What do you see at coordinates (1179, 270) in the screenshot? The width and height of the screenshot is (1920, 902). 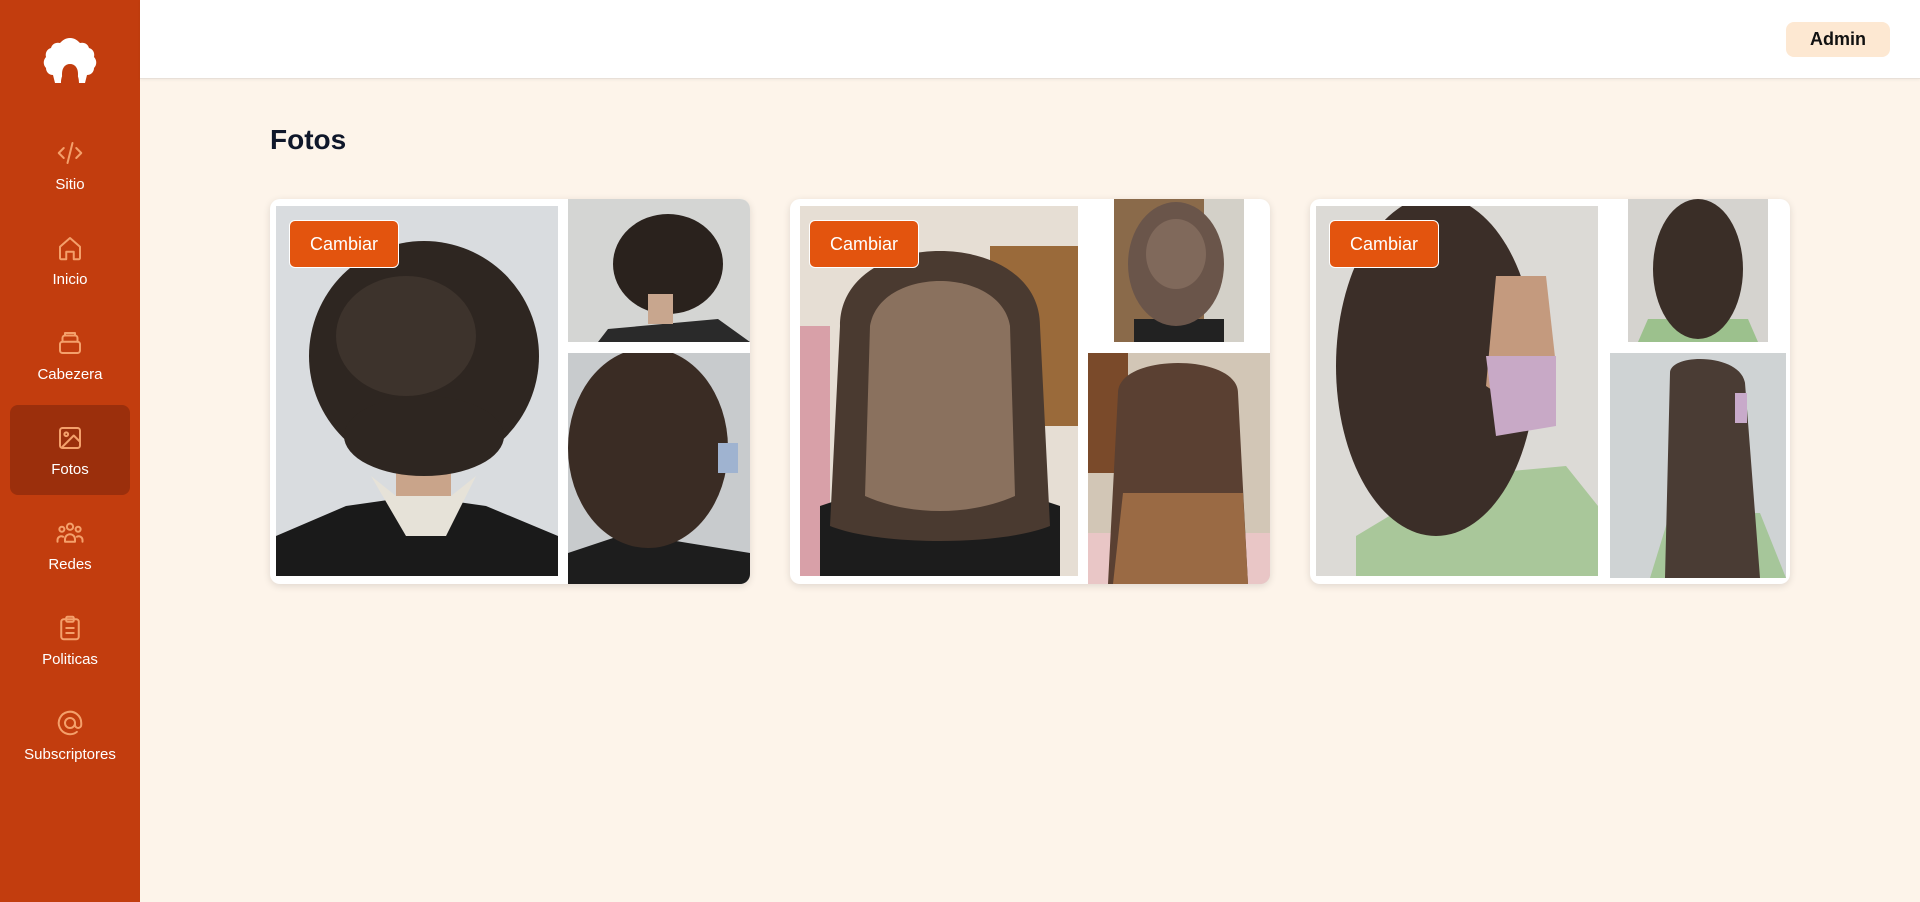 I see `wavy-medium-back-photo` at bounding box center [1179, 270].